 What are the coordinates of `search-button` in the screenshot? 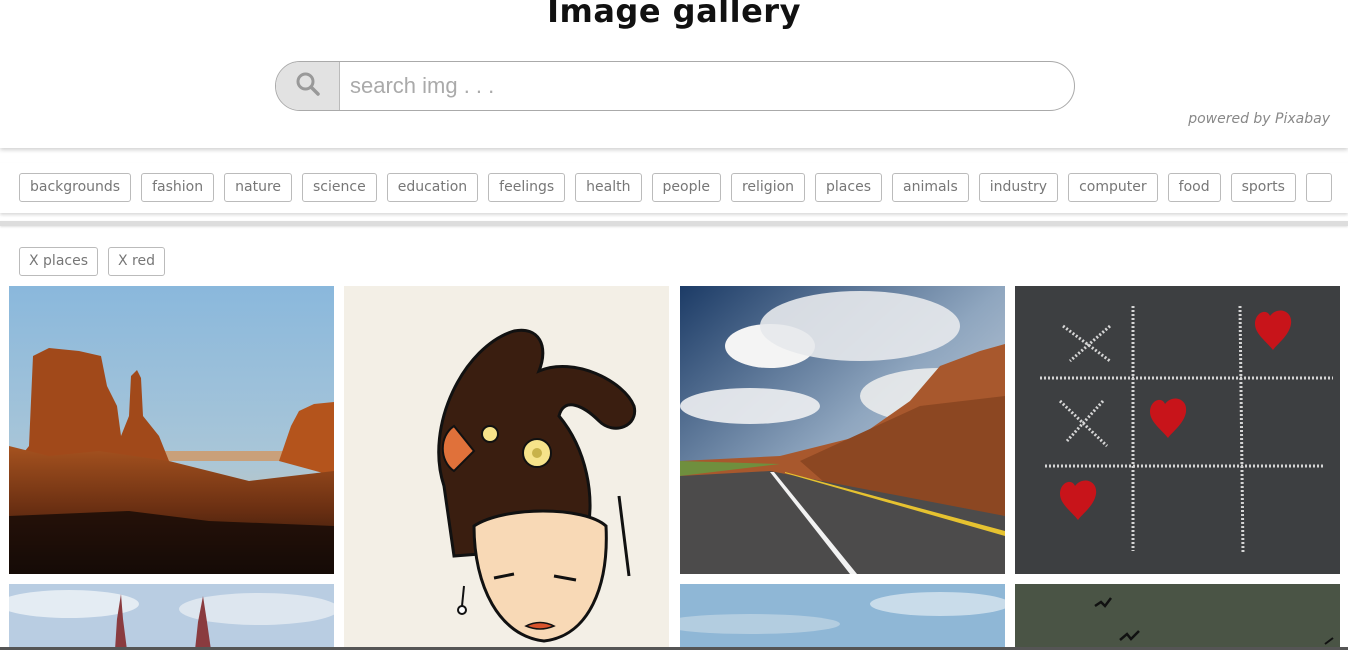 It's located at (308, 86).